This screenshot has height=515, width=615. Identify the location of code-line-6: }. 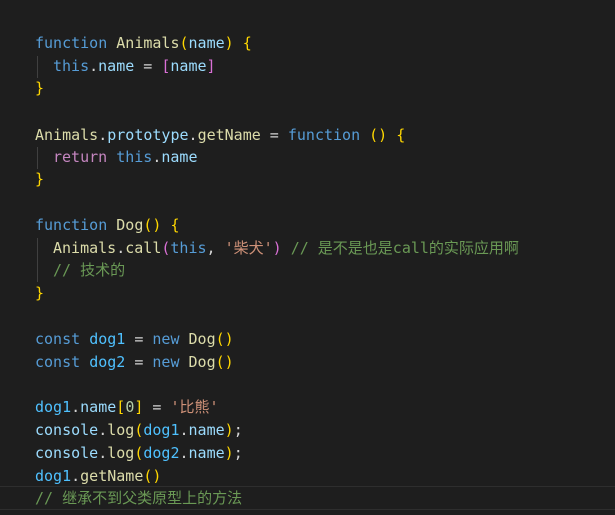
(39, 179).